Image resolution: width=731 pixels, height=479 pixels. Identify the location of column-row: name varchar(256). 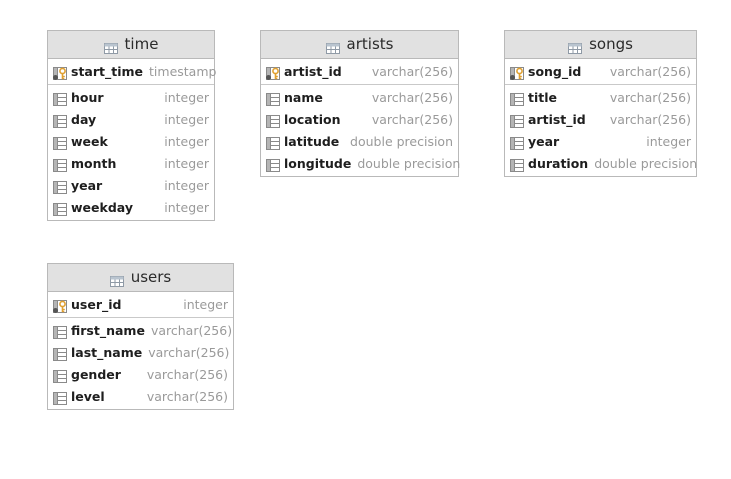
(359, 97).